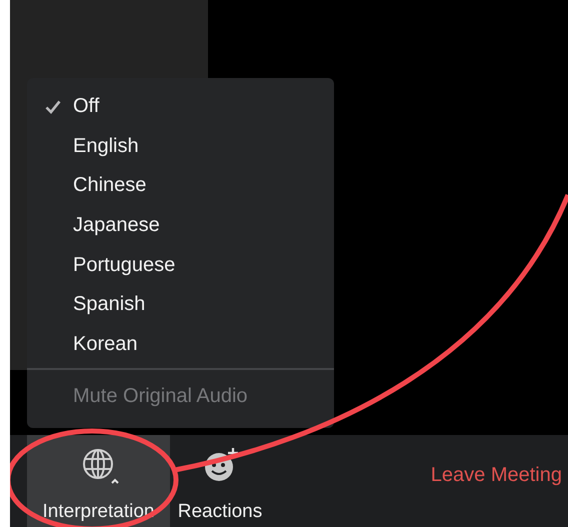 Image resolution: width=568 pixels, height=527 pixels. I want to click on menu-item: English, so click(180, 146).